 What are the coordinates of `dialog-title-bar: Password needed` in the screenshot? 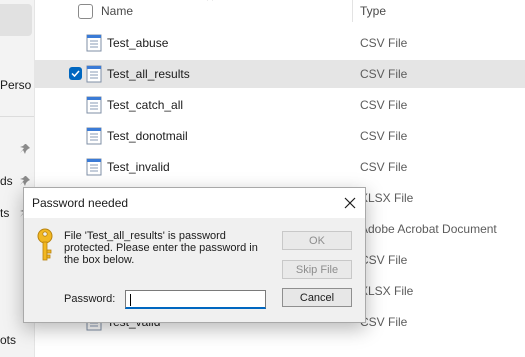 It's located at (194, 203).